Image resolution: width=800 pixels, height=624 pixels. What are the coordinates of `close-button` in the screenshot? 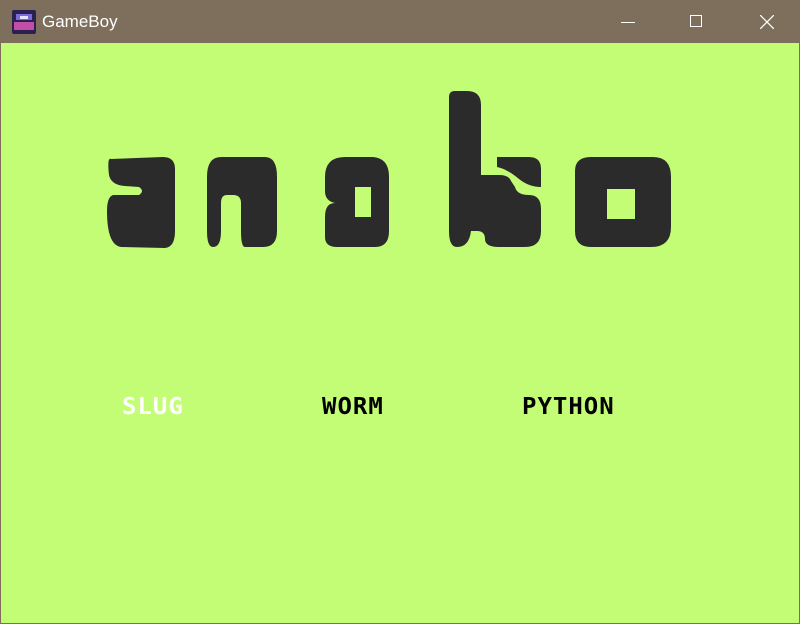 It's located at (765, 22).